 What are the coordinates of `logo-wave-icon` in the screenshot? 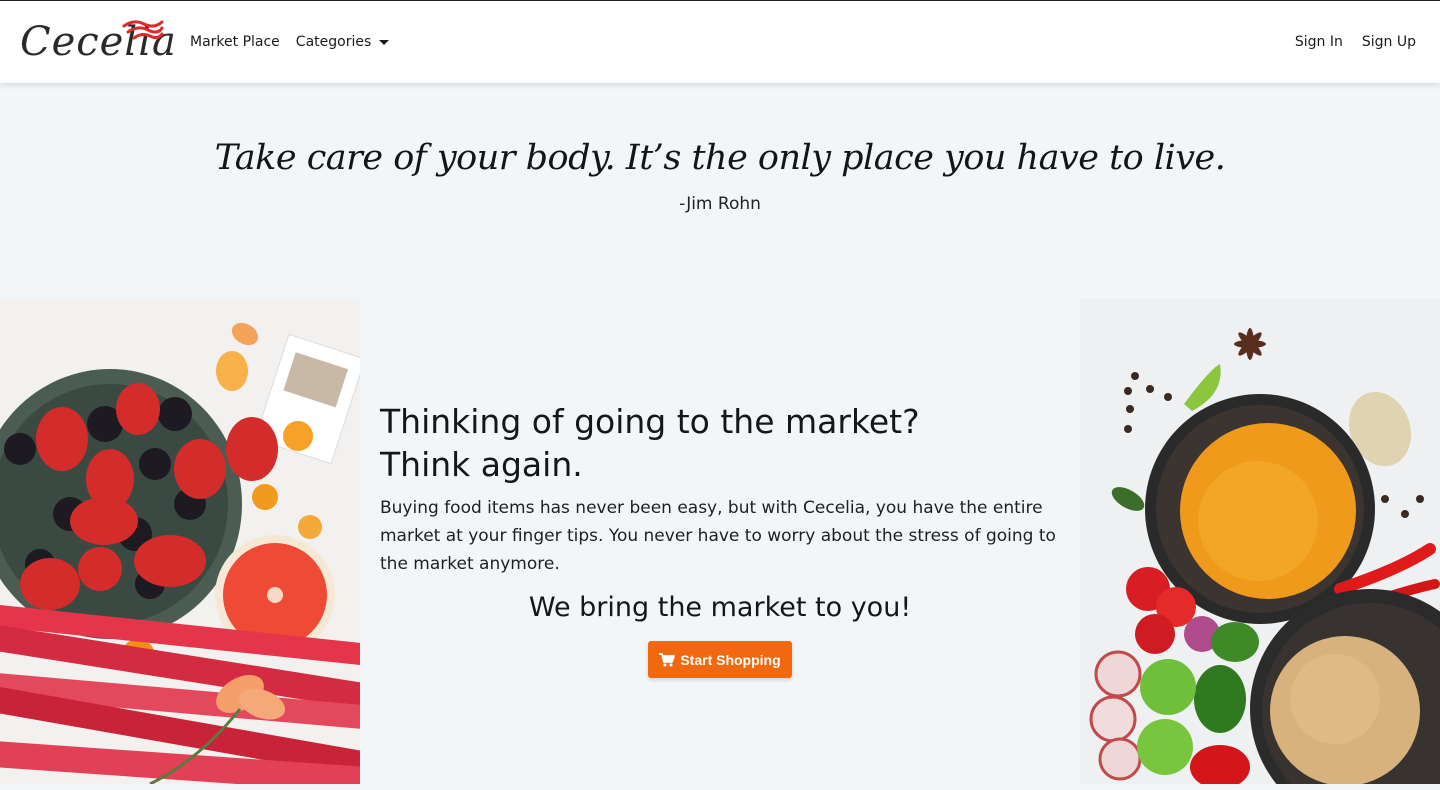 It's located at (143, 30).